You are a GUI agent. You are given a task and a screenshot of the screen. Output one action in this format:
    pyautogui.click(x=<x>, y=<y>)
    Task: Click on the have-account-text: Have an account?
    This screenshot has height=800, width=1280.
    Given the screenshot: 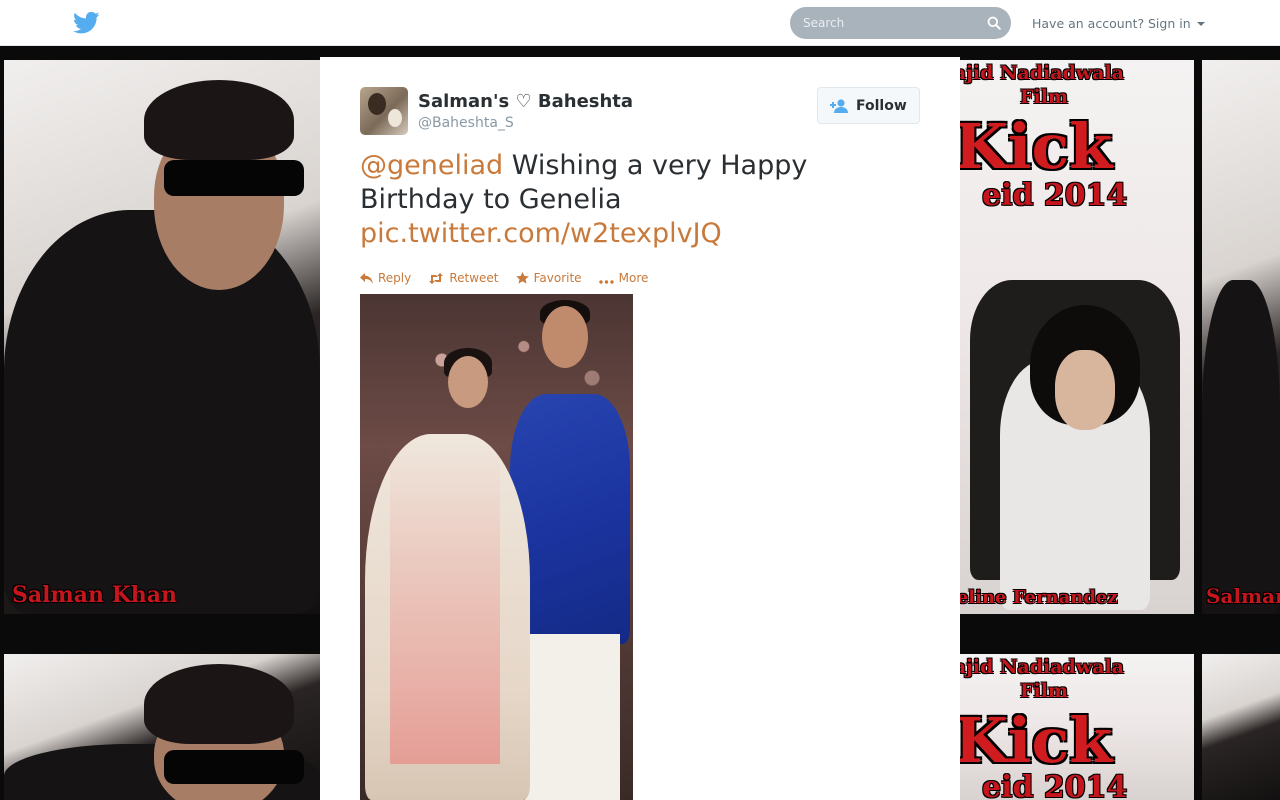 What is the action you would take?
    pyautogui.click(x=1088, y=23)
    